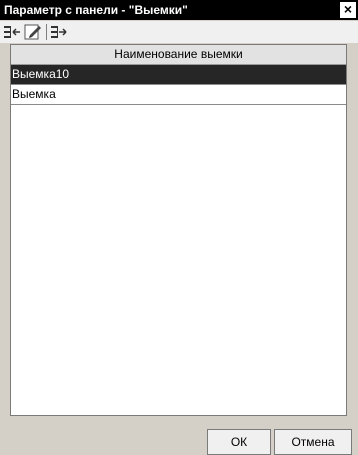  What do you see at coordinates (46, 32) in the screenshot?
I see `toolbar-separator` at bounding box center [46, 32].